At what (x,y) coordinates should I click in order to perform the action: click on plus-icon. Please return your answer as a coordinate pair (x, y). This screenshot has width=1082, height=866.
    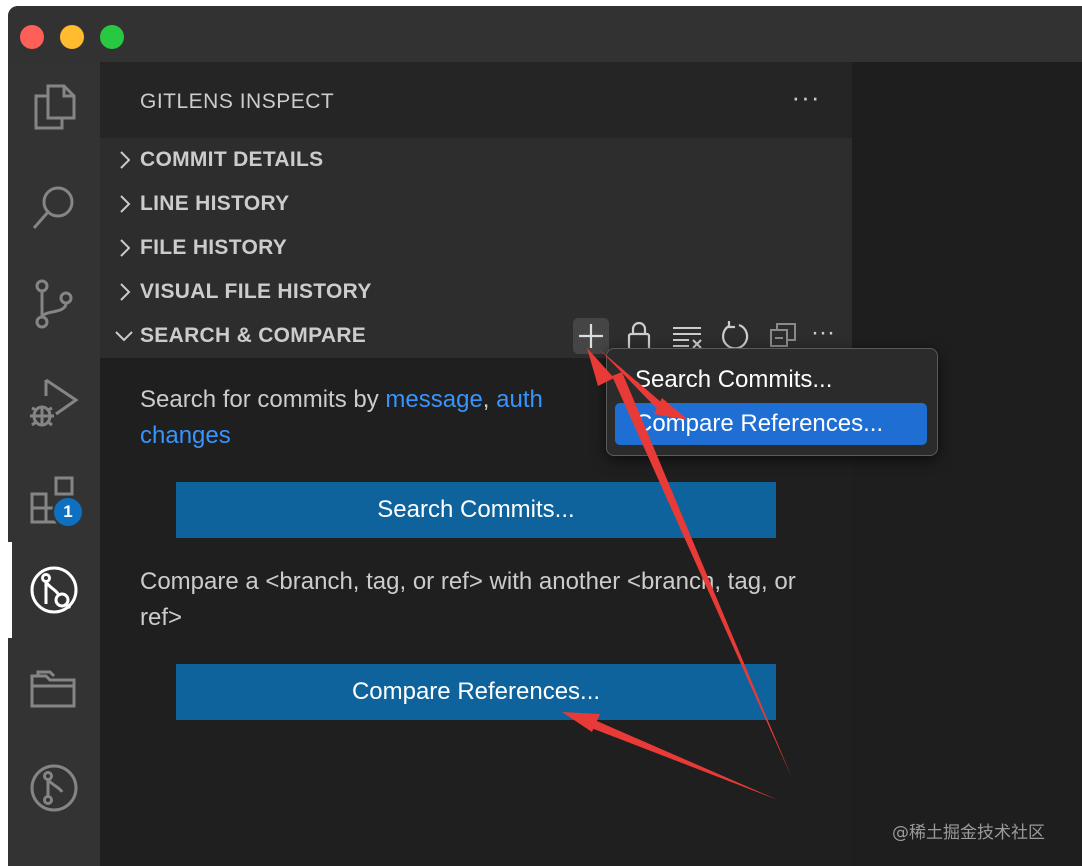
    Looking at the image, I should click on (591, 336).